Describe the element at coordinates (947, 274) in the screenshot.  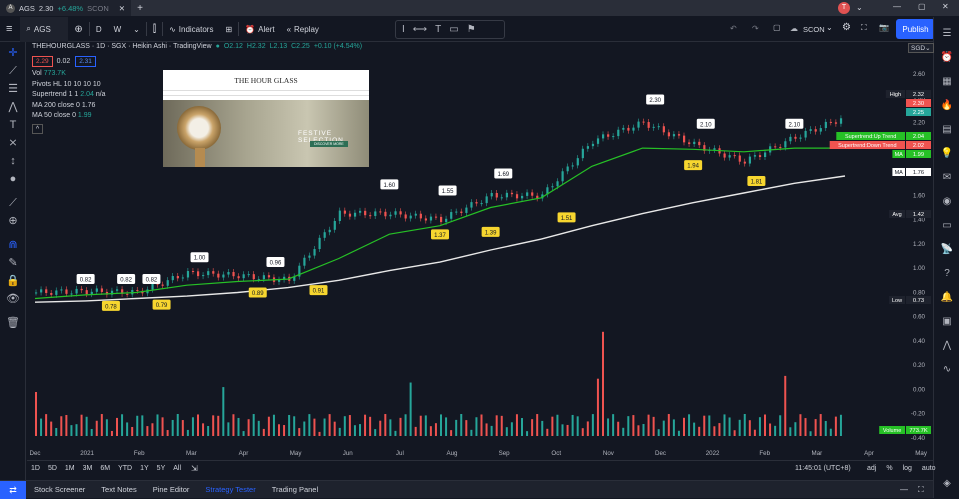
I see `help-icon: ?` at that location.